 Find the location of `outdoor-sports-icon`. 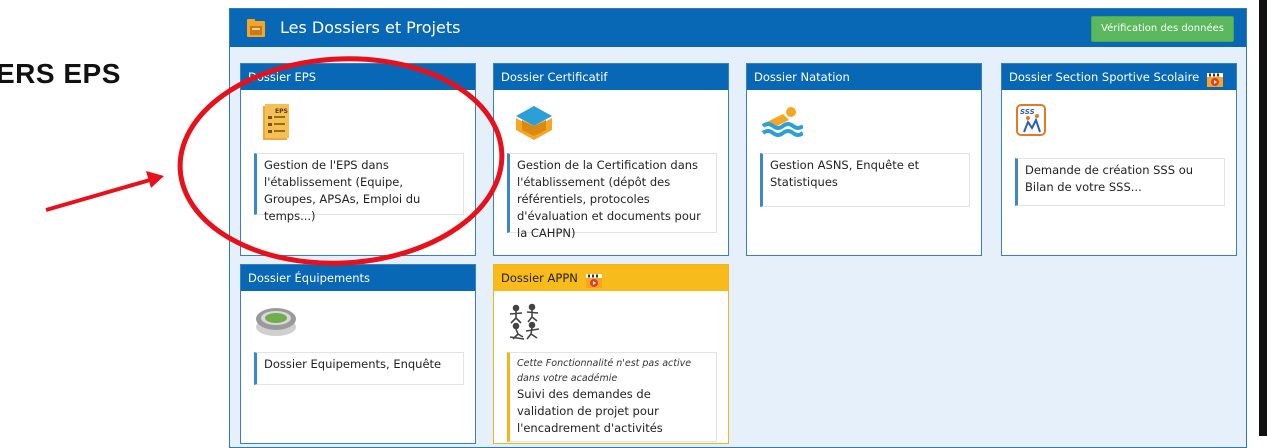

outdoor-sports-icon is located at coordinates (525, 324).